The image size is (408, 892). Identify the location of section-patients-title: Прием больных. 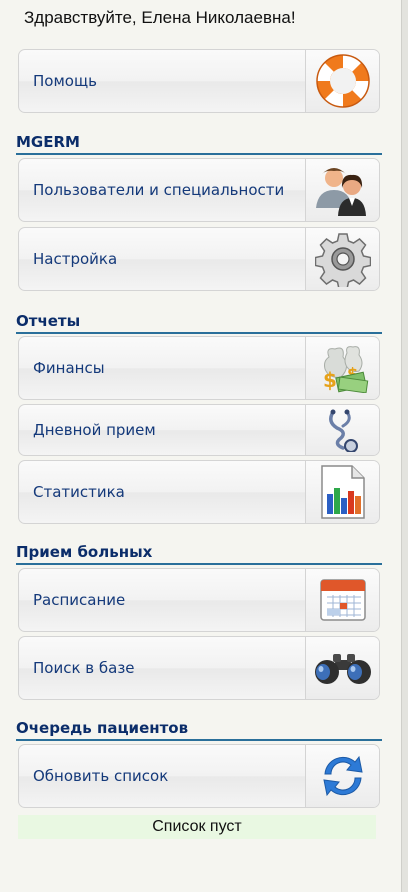
(199, 554).